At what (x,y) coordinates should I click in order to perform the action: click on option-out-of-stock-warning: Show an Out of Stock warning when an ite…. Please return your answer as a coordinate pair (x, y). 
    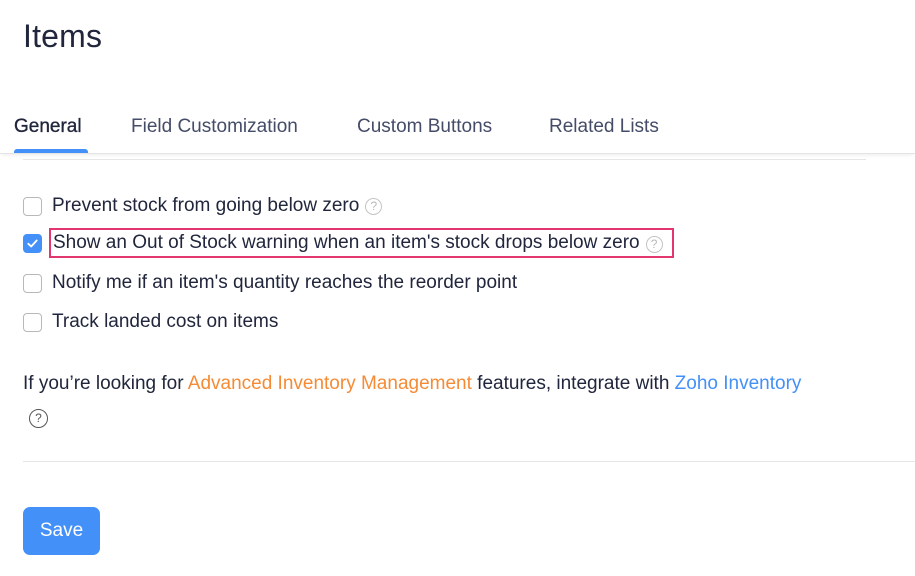
    Looking at the image, I should click on (348, 243).